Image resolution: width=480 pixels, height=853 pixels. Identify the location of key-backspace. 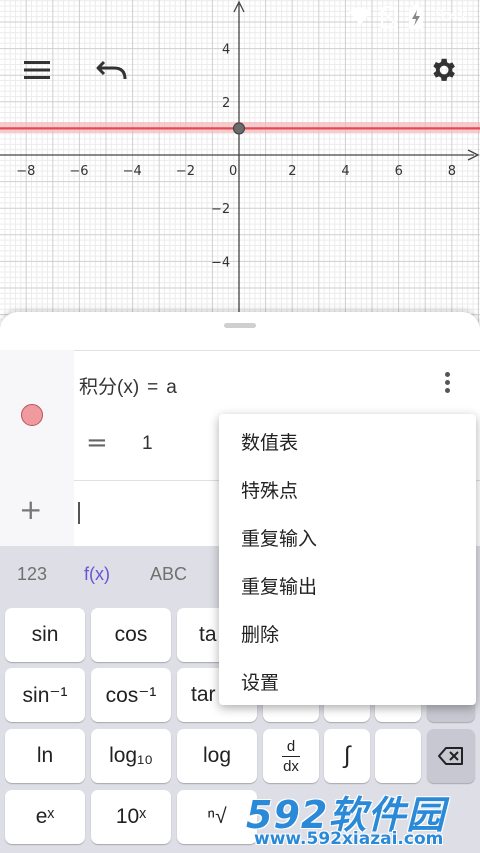
(451, 756).